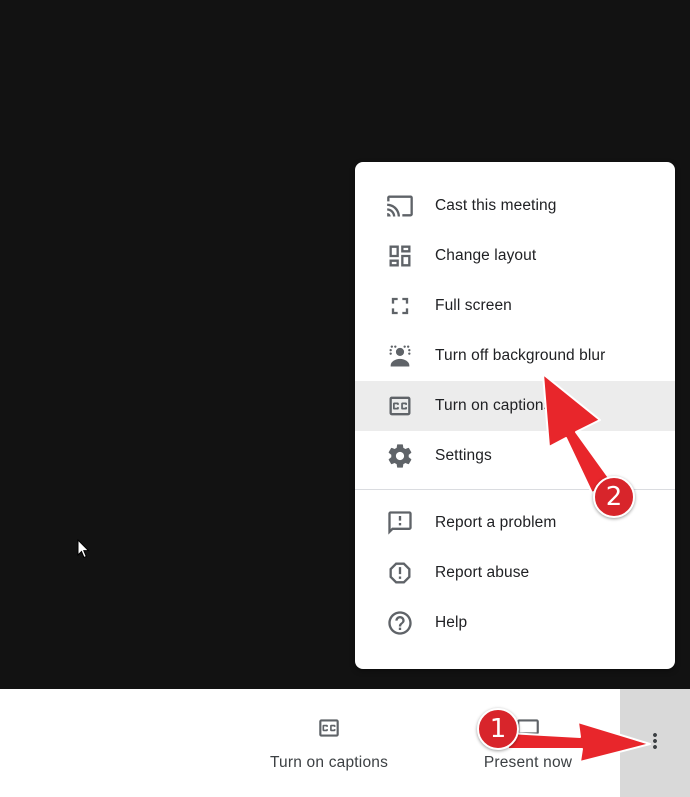  Describe the element at coordinates (400, 523) in the screenshot. I see `report-problem-icon` at that location.